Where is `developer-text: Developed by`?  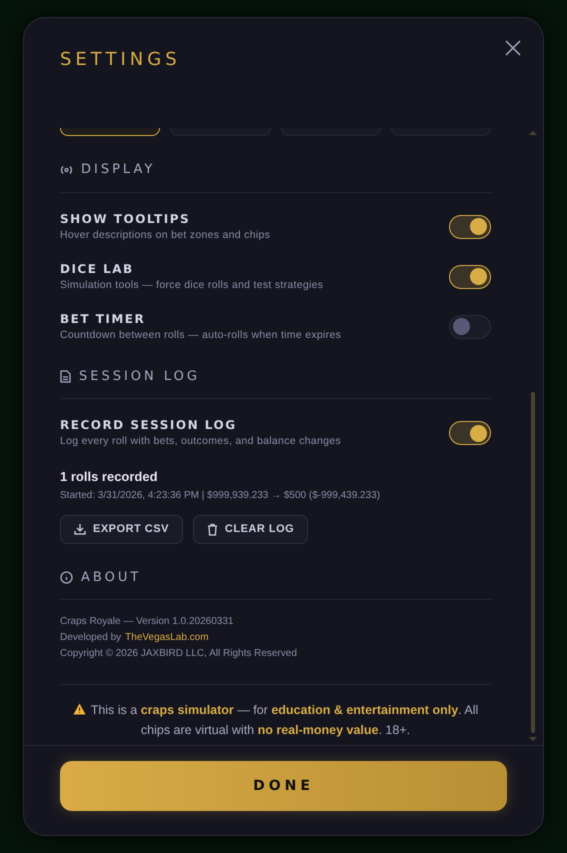 developer-text: Developed by is located at coordinates (91, 638).